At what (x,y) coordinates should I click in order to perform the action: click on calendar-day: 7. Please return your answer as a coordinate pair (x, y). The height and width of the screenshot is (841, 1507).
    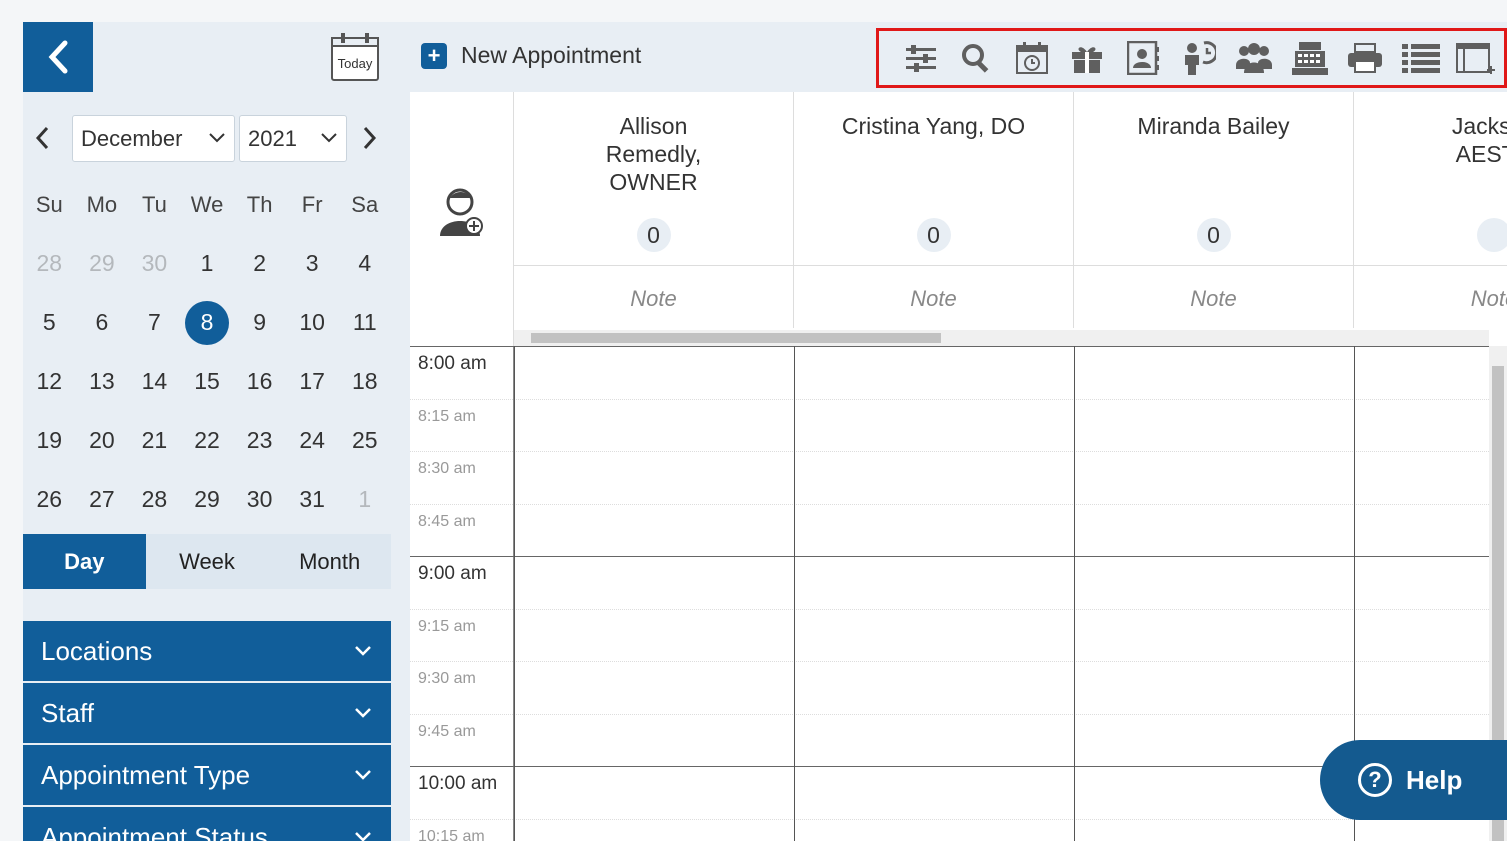
    Looking at the image, I should click on (154, 322).